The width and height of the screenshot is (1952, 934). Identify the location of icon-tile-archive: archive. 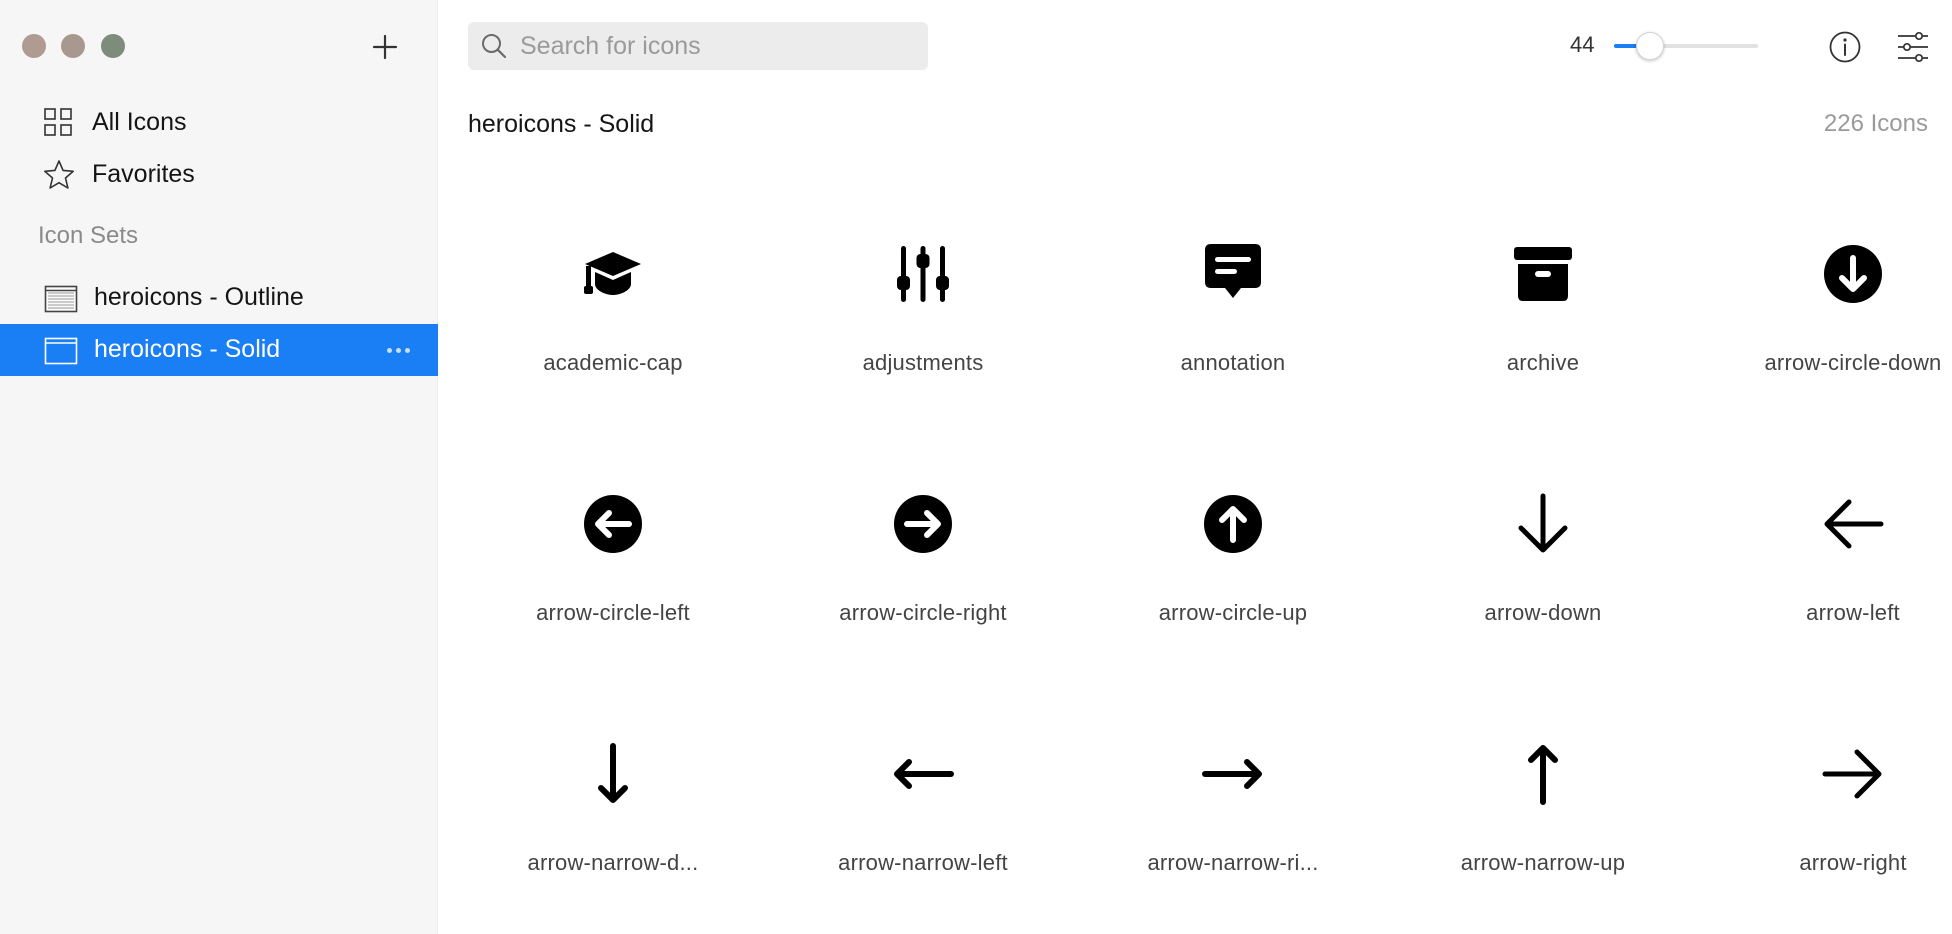
(1543, 325).